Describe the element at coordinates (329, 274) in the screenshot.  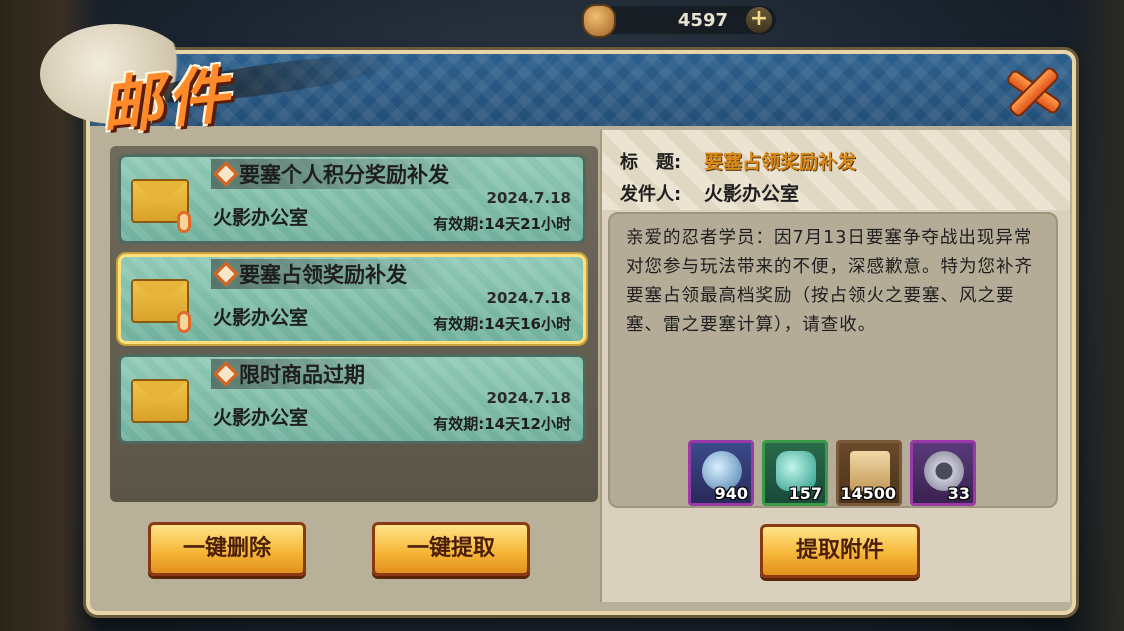
I see `mail-subject: 要塞占领奖励补发` at that location.